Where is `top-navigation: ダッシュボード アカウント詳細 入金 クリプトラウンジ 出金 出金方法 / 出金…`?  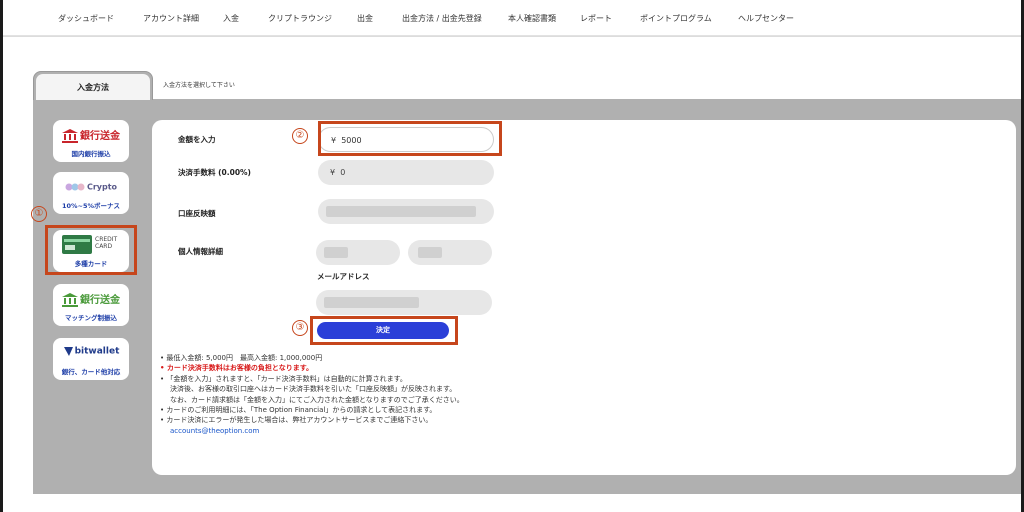
top-navigation: ダッシュボード アカウント詳細 入金 クリプトラウンジ 出金 出金方法 / 出金… is located at coordinates (512, 18).